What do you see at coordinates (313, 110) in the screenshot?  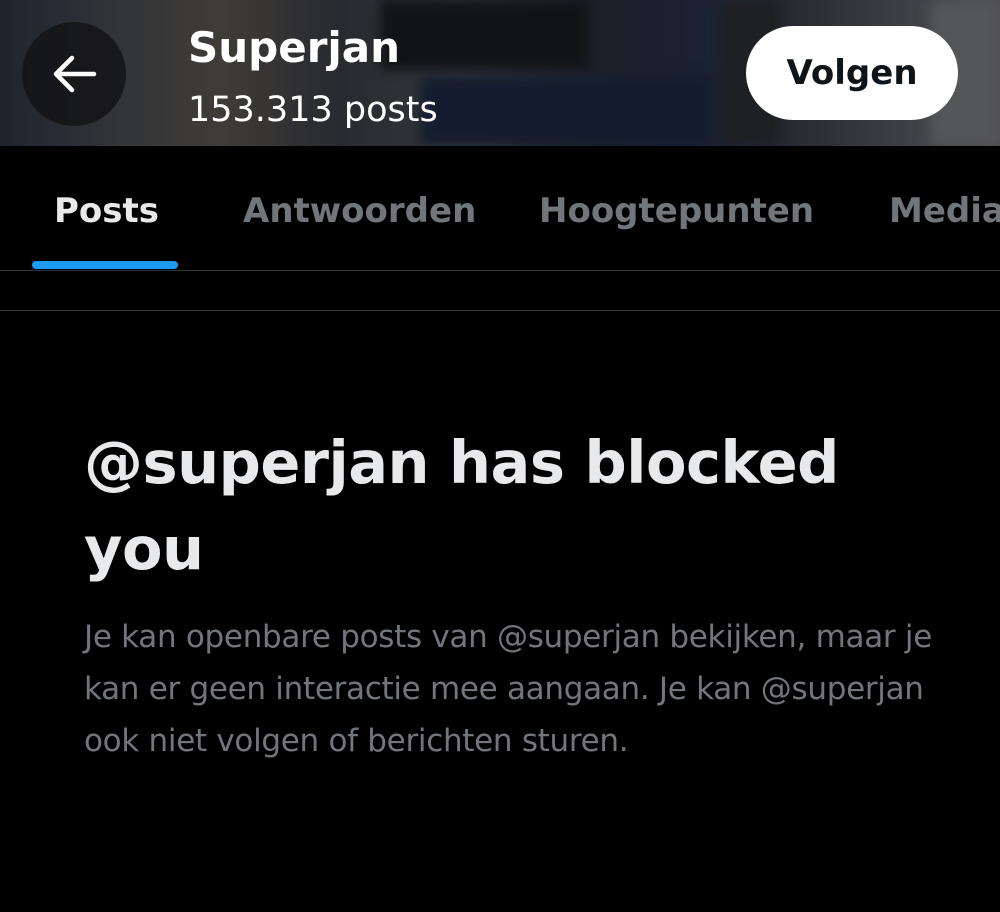 I see `post-count: 153.313 posts` at bounding box center [313, 110].